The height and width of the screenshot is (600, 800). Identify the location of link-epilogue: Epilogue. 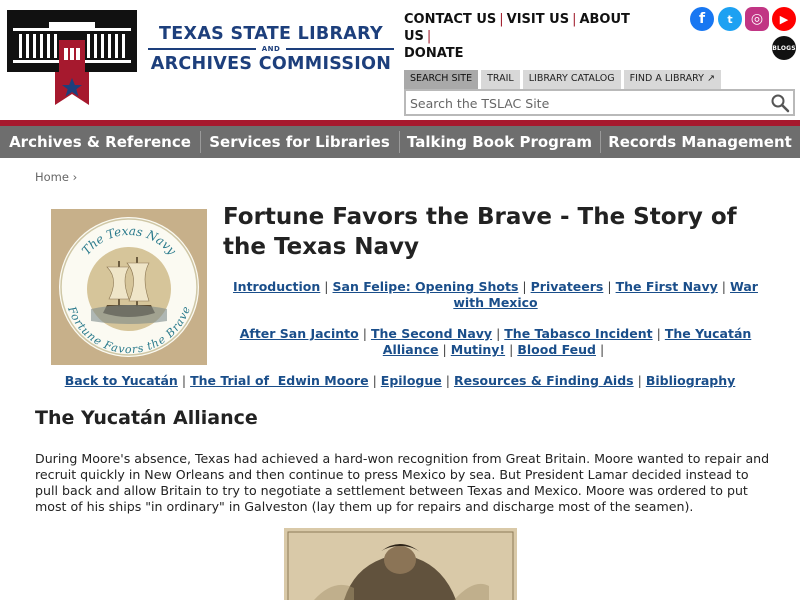
(411, 380).